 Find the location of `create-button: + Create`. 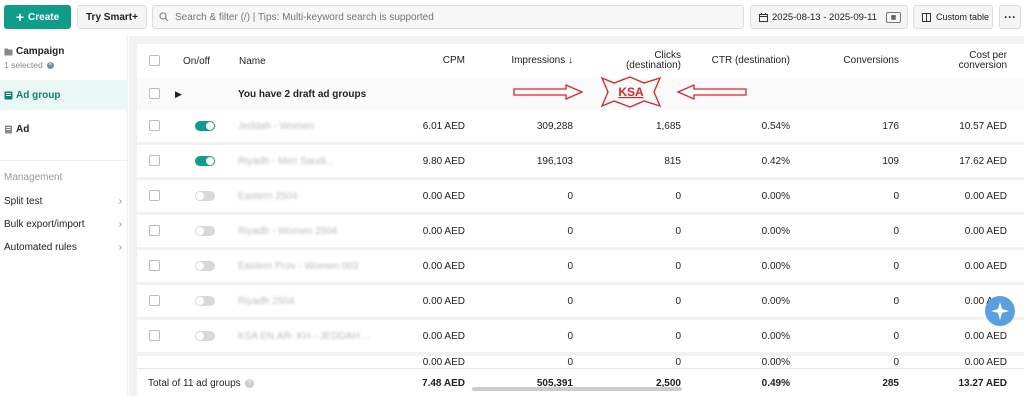

create-button: + Create is located at coordinates (37, 17).